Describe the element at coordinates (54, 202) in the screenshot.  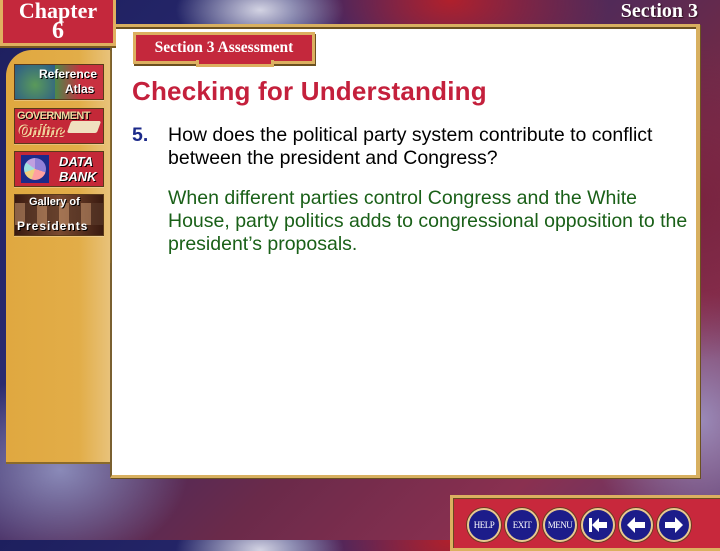
I see `gallery-label-1: Gallery of` at that location.